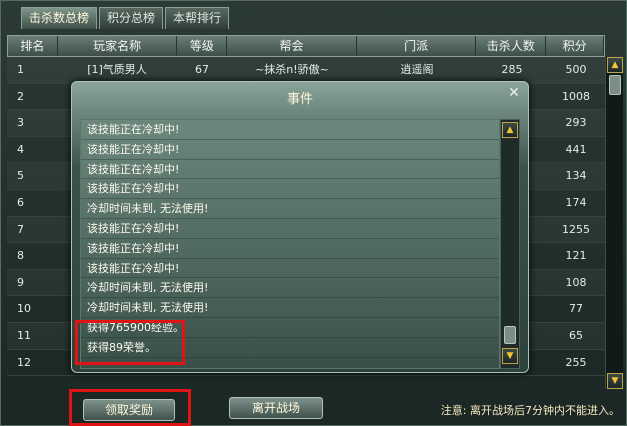 The width and height of the screenshot is (627, 426). I want to click on table-row: 1 [1]气质男人 67 ~抹杀n!骄傲~ 逍遥阁 285 500, so click(306, 70).